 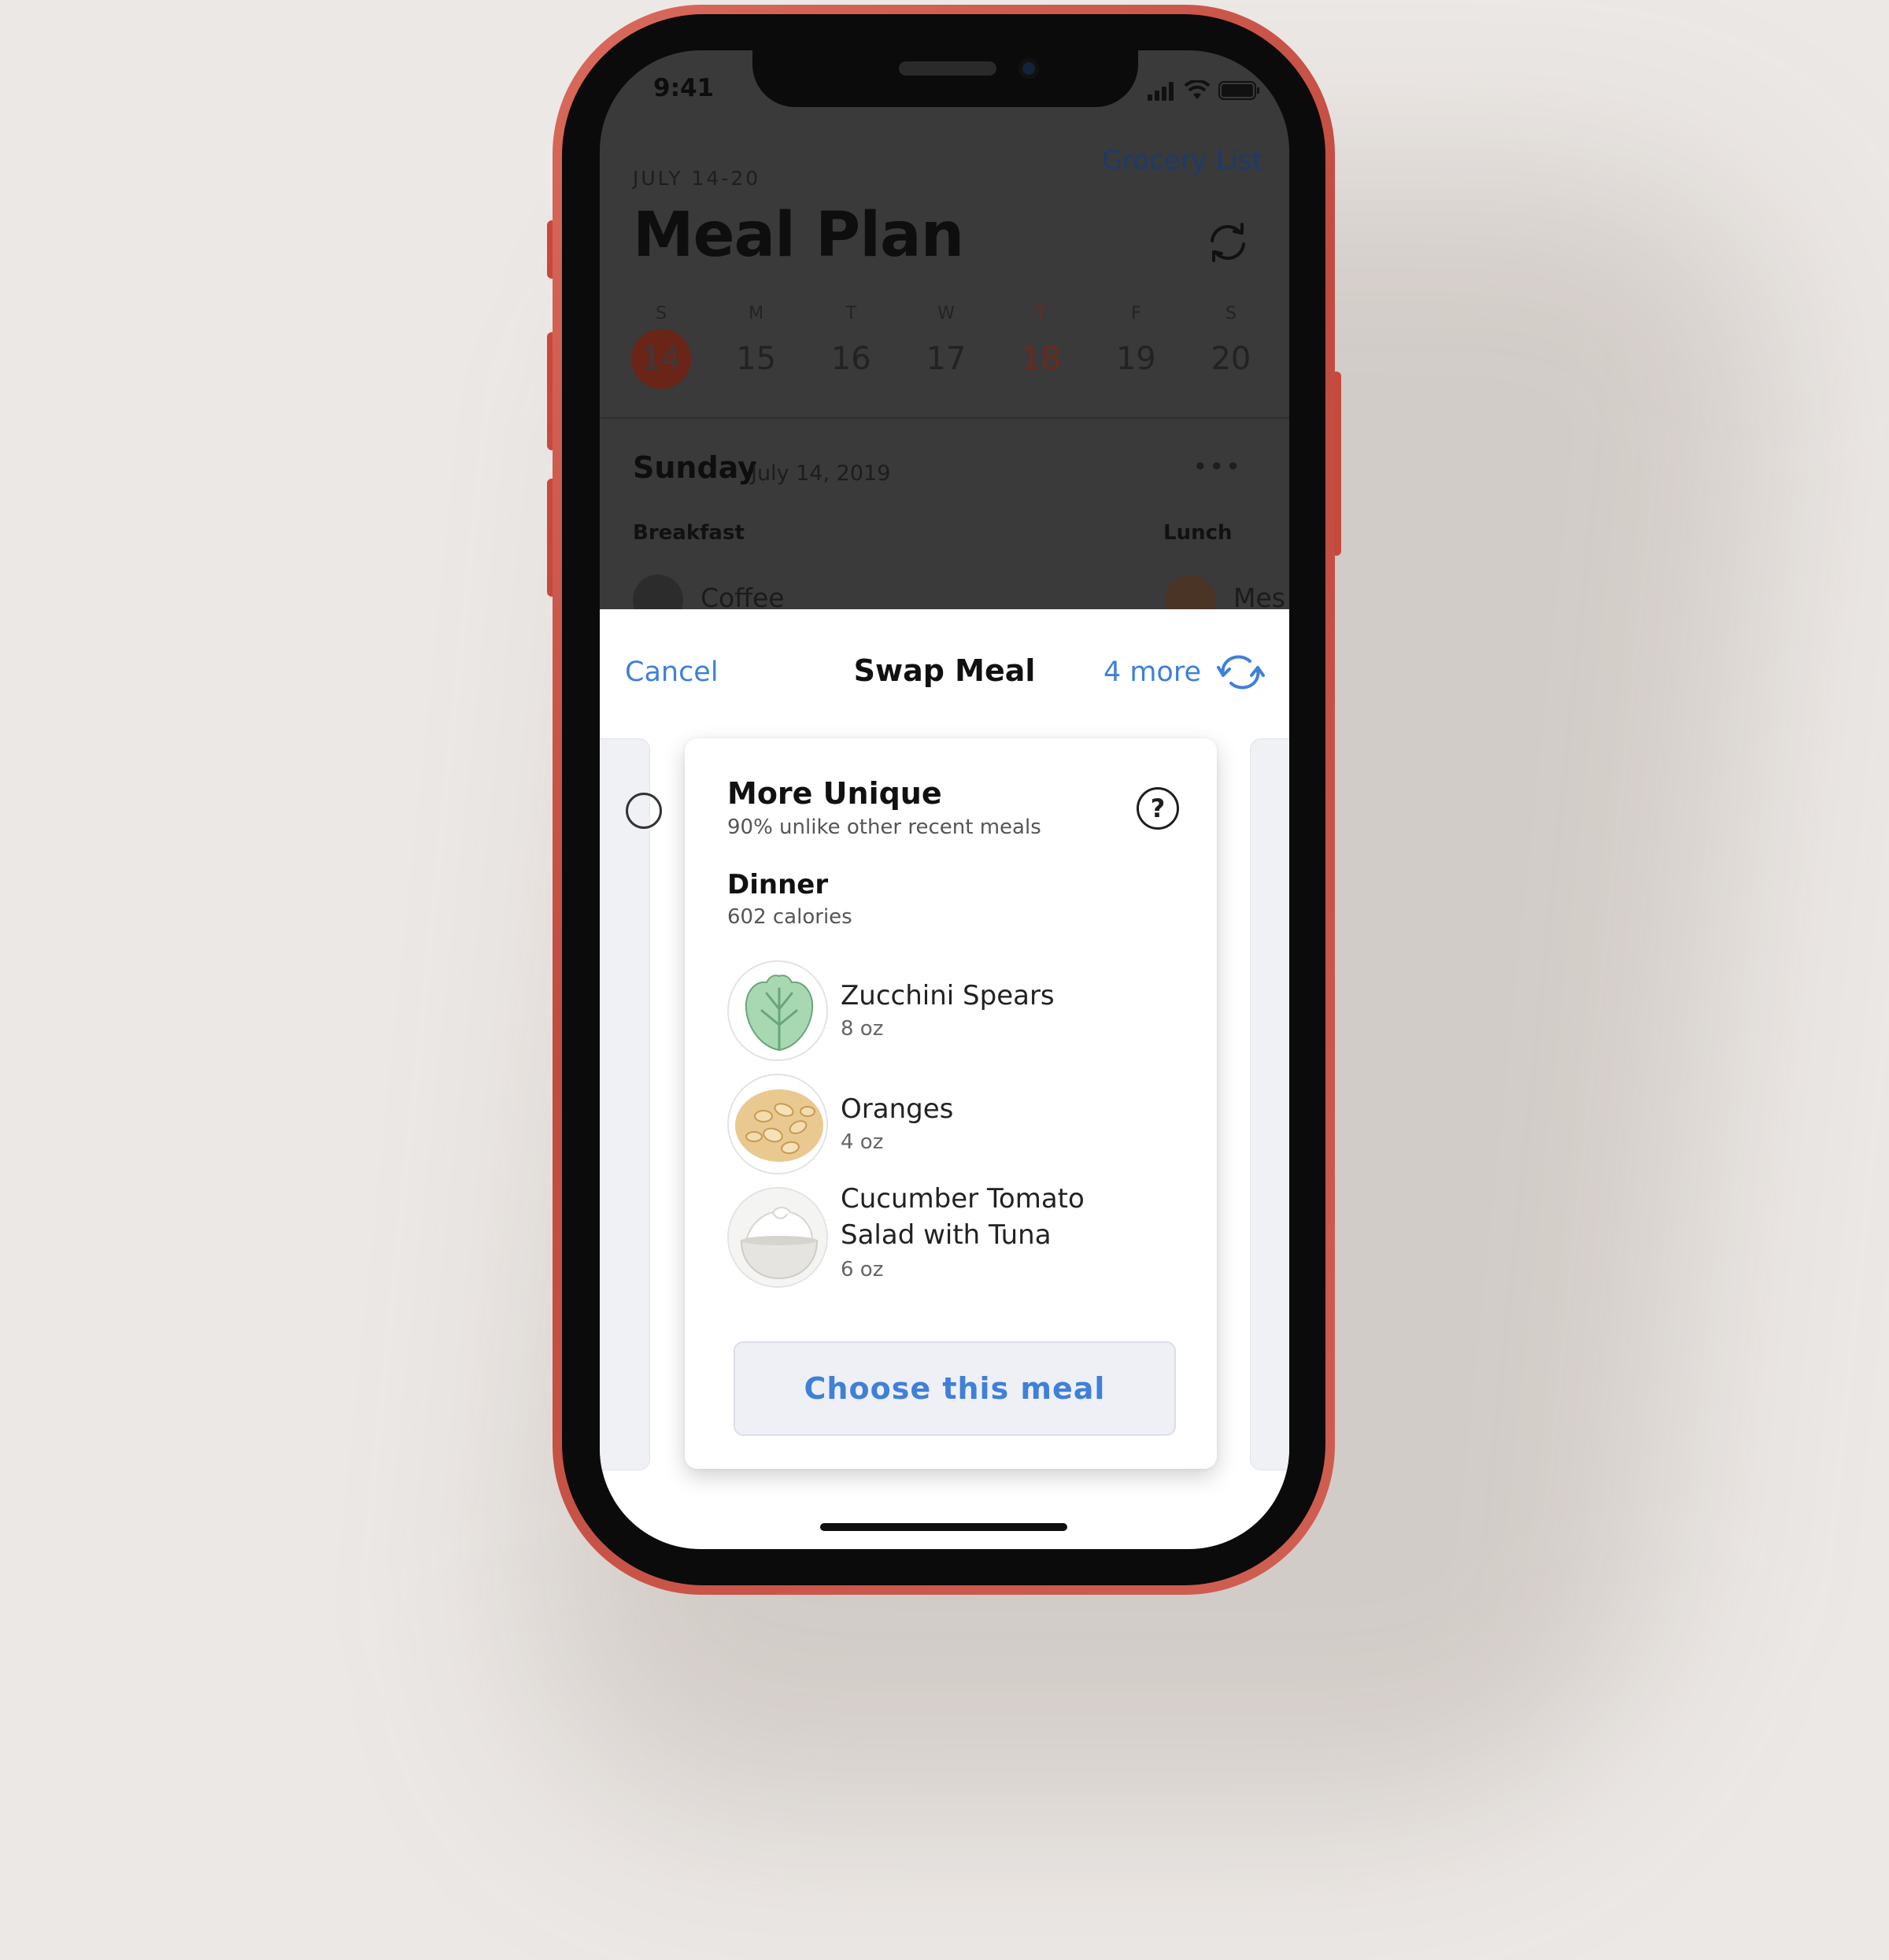 I want to click on food-name: Zucchini Spears, so click(x=948, y=995).